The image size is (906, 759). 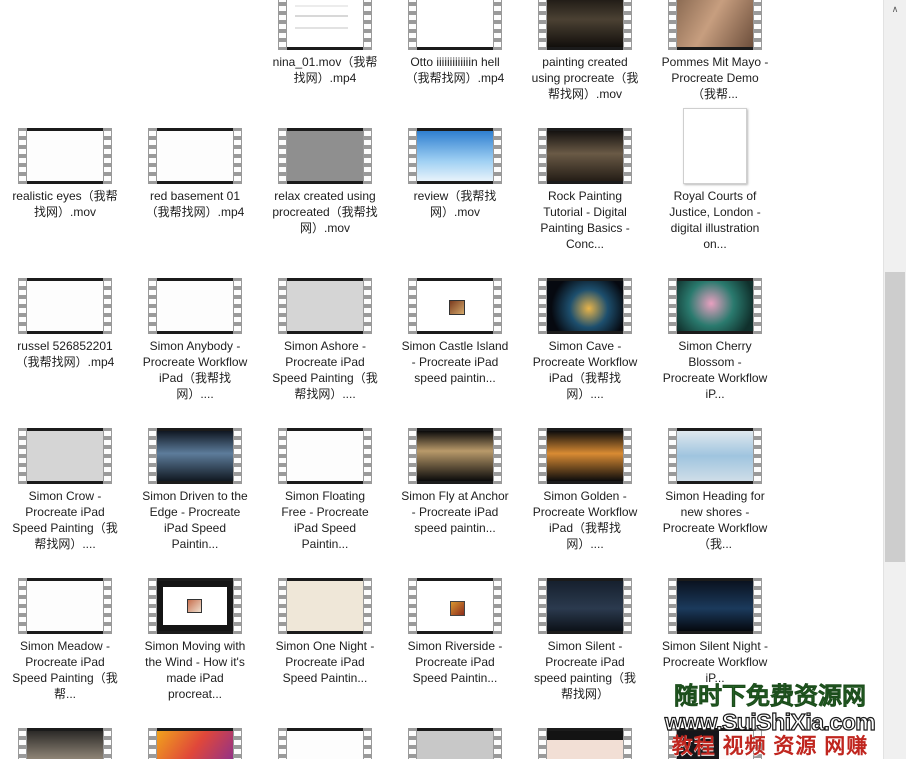 I want to click on file-item: russel 526852201（我帮找网）.mp4, so click(x=65, y=330).